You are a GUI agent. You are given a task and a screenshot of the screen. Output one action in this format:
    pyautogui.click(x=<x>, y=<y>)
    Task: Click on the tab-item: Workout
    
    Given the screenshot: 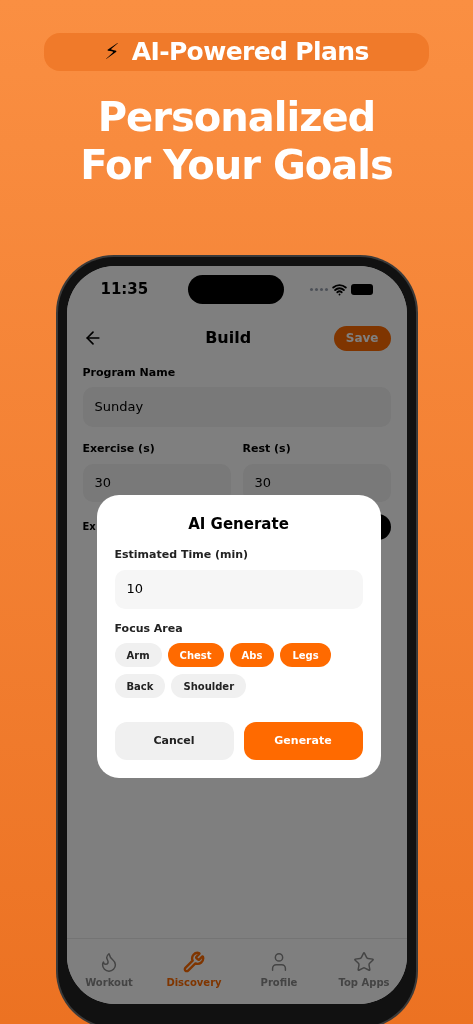 What is the action you would take?
    pyautogui.click(x=109, y=977)
    